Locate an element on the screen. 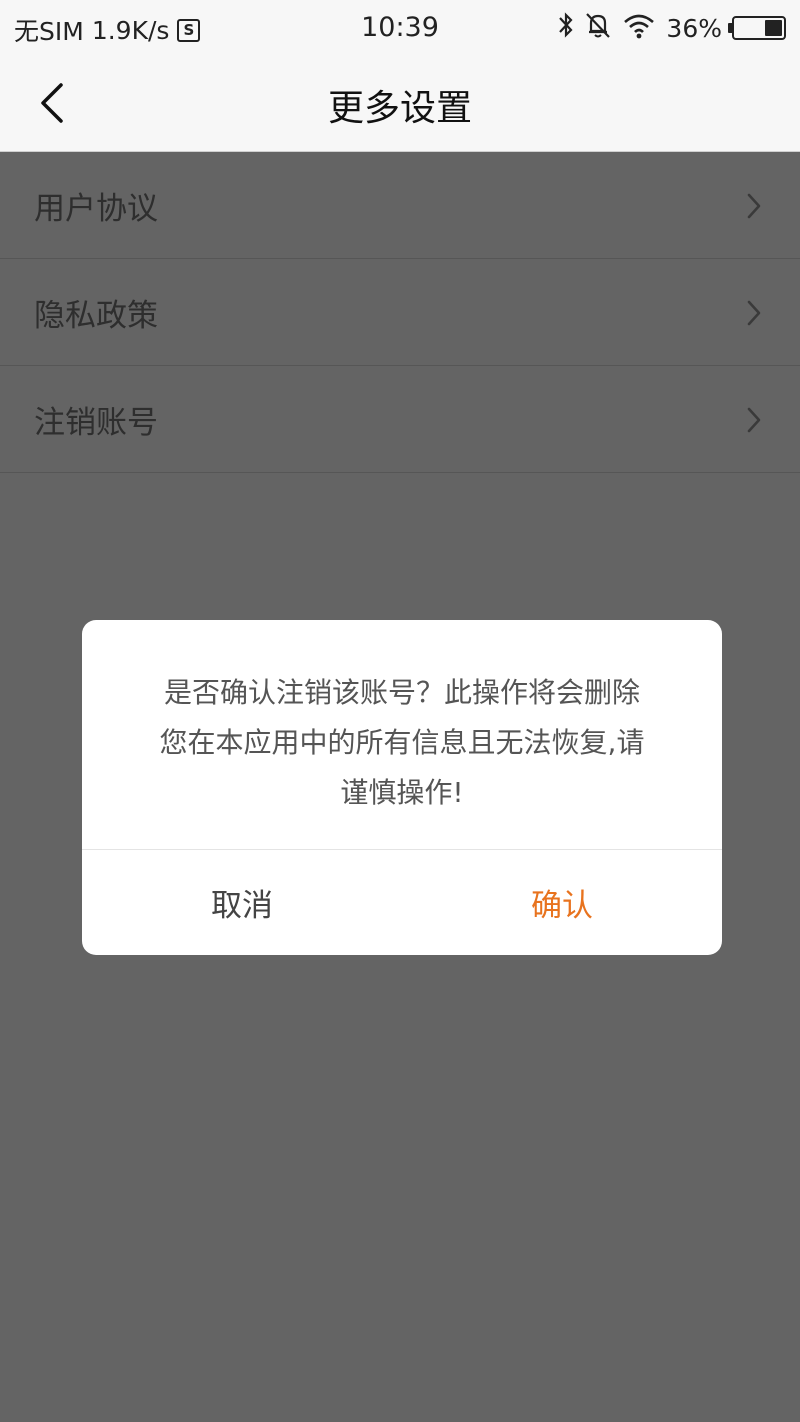 This screenshot has height=1422, width=800. dialog-message-line: 您在本应用中的所有信息且无法恢复,请 is located at coordinates (402, 742).